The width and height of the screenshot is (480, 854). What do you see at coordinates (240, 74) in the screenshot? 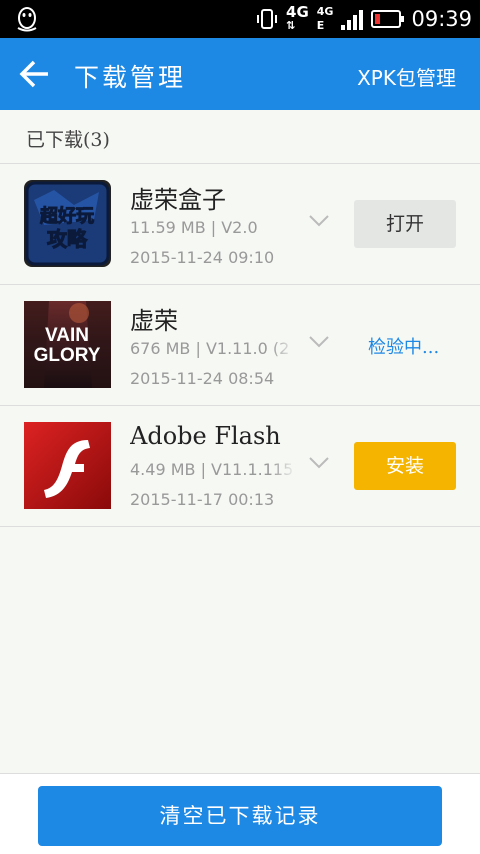
I see `app-bar: 下载管理 XPK包管理` at bounding box center [240, 74].